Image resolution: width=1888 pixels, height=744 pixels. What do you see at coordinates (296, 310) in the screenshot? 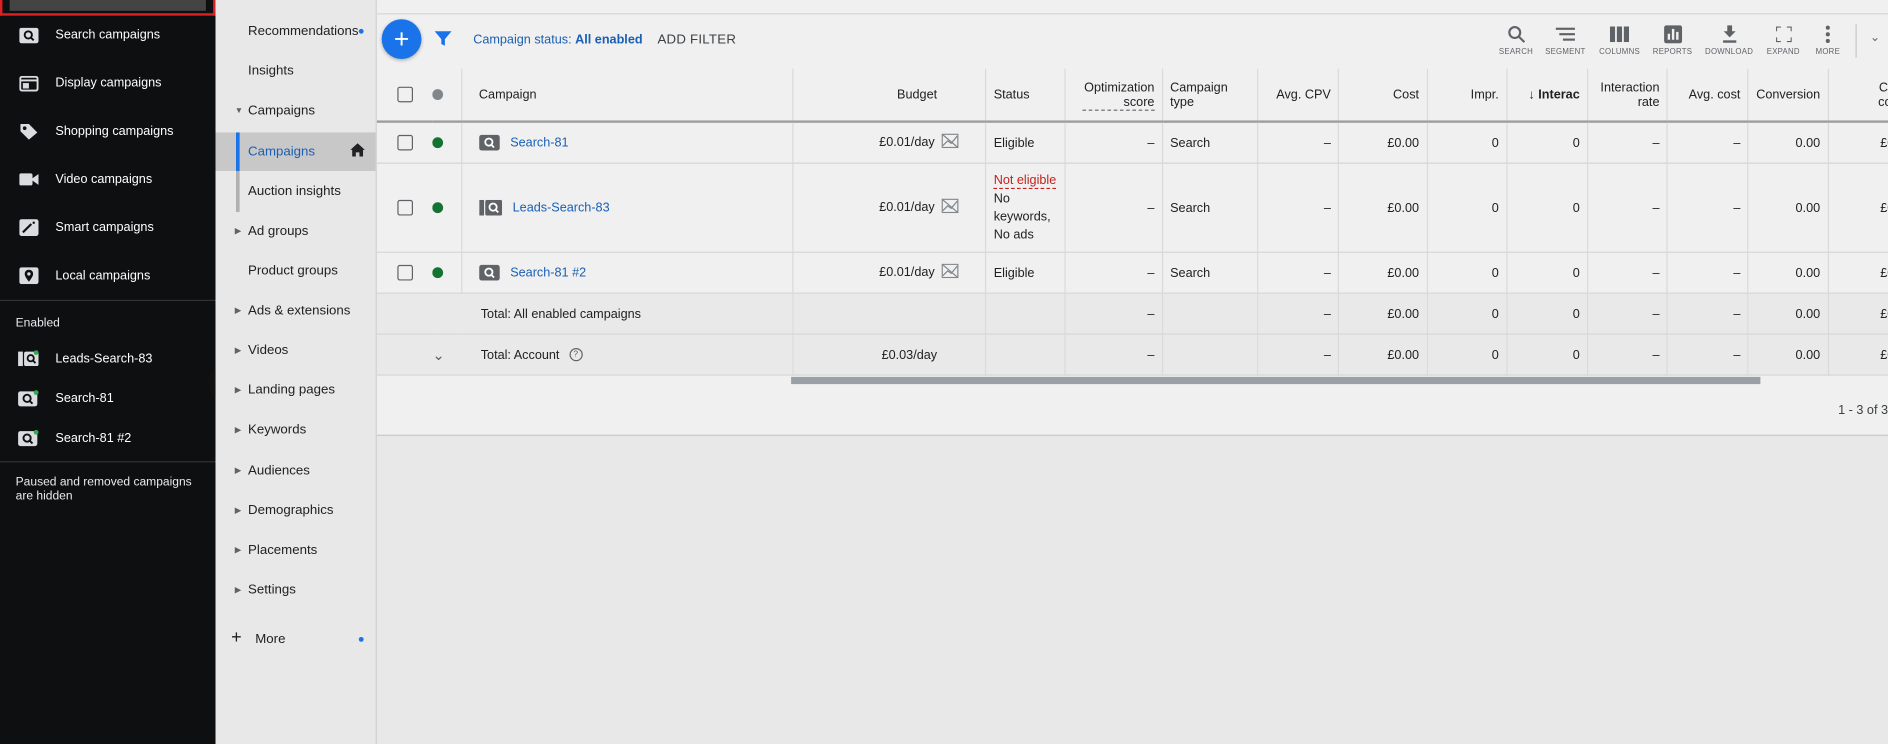
I see `nav-item-ads-extensions: ▶ Ads & extensions` at bounding box center [296, 310].